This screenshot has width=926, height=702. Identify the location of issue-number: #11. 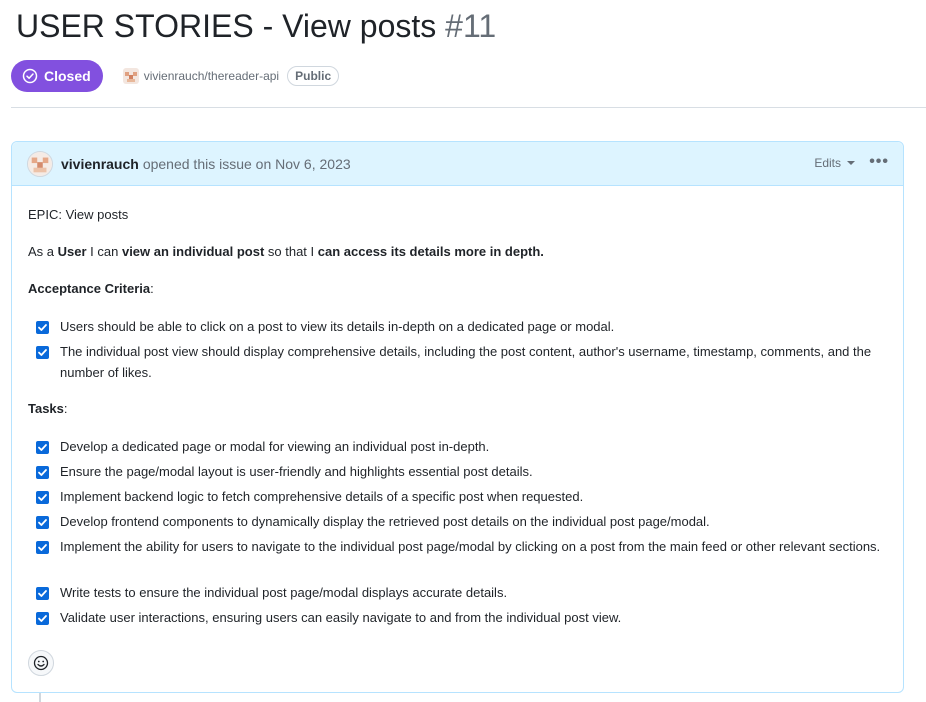
(471, 26).